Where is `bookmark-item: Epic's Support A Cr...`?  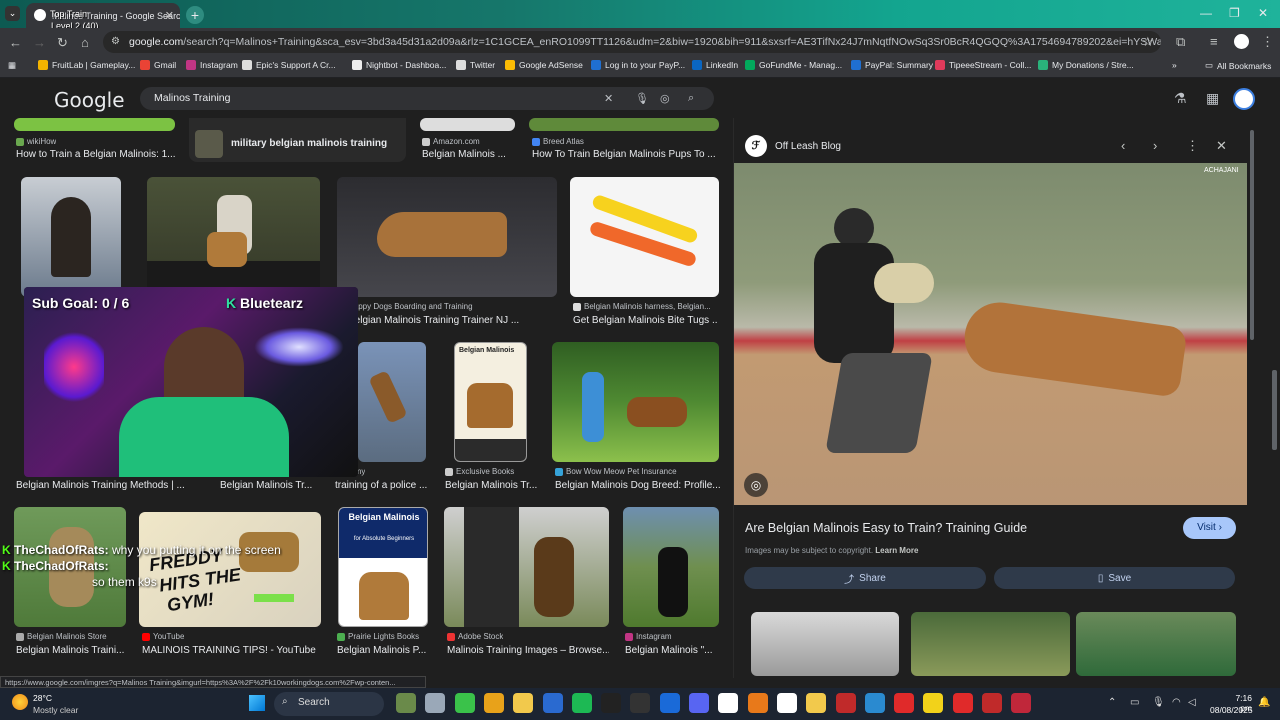 bookmark-item: Epic's Support A Cr... is located at coordinates (289, 65).